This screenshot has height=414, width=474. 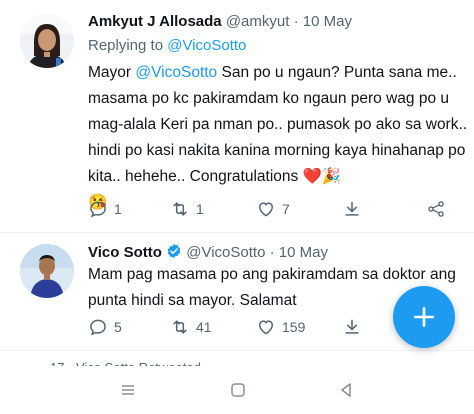 I want to click on tweet-actions: 1 1 7, so click(x=273, y=209).